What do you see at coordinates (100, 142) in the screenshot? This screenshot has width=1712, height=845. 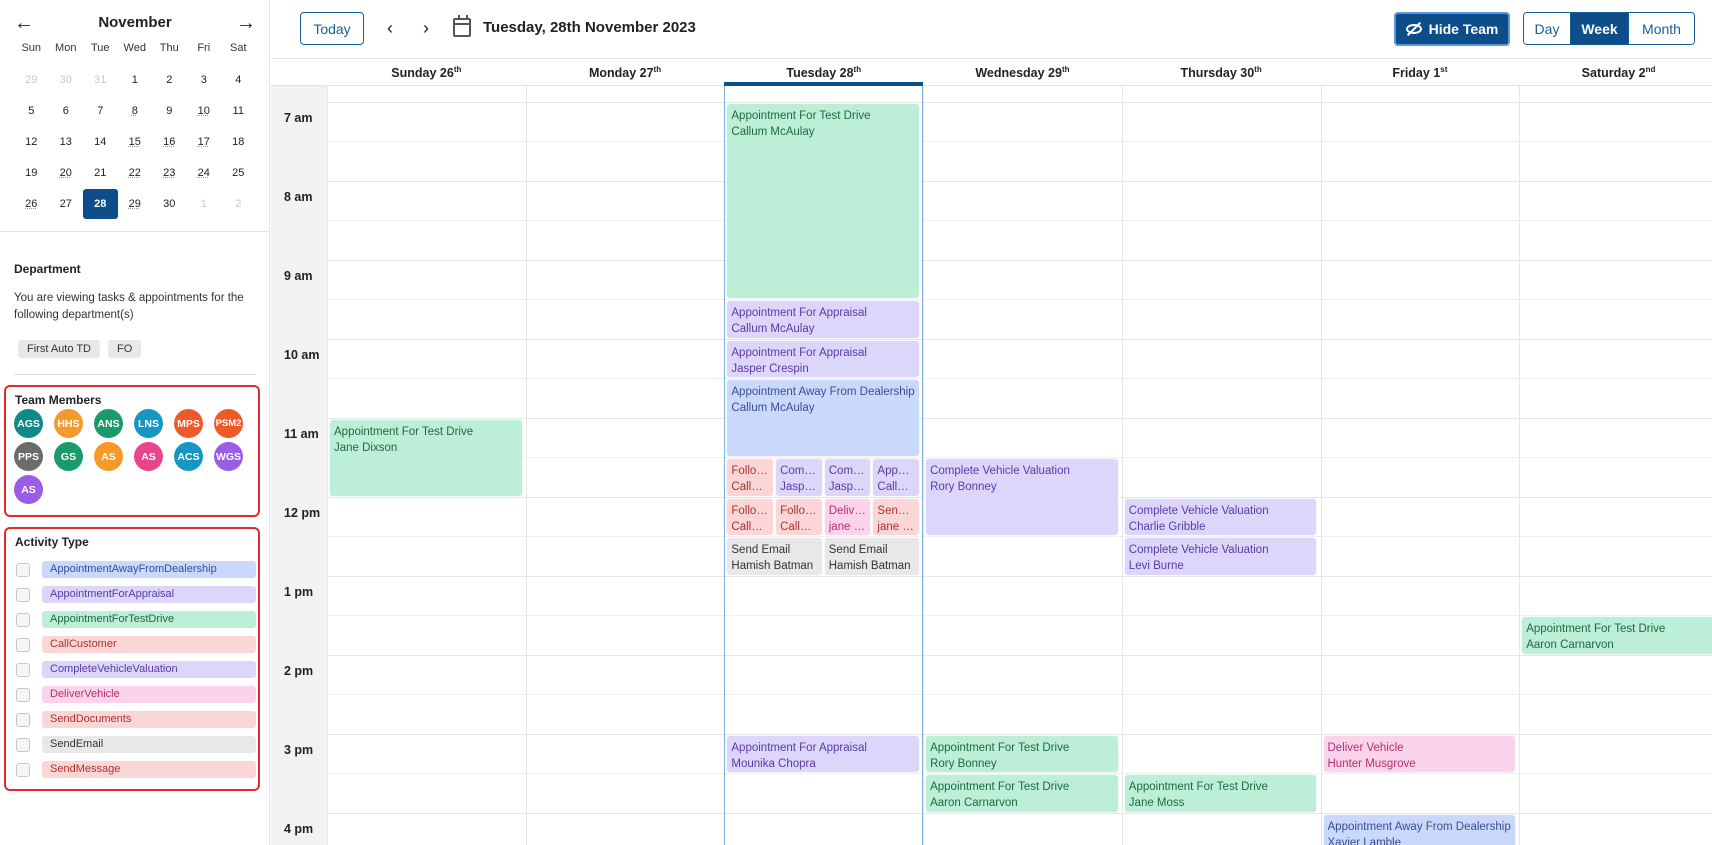 I see `mini-calendar-day: 14` at bounding box center [100, 142].